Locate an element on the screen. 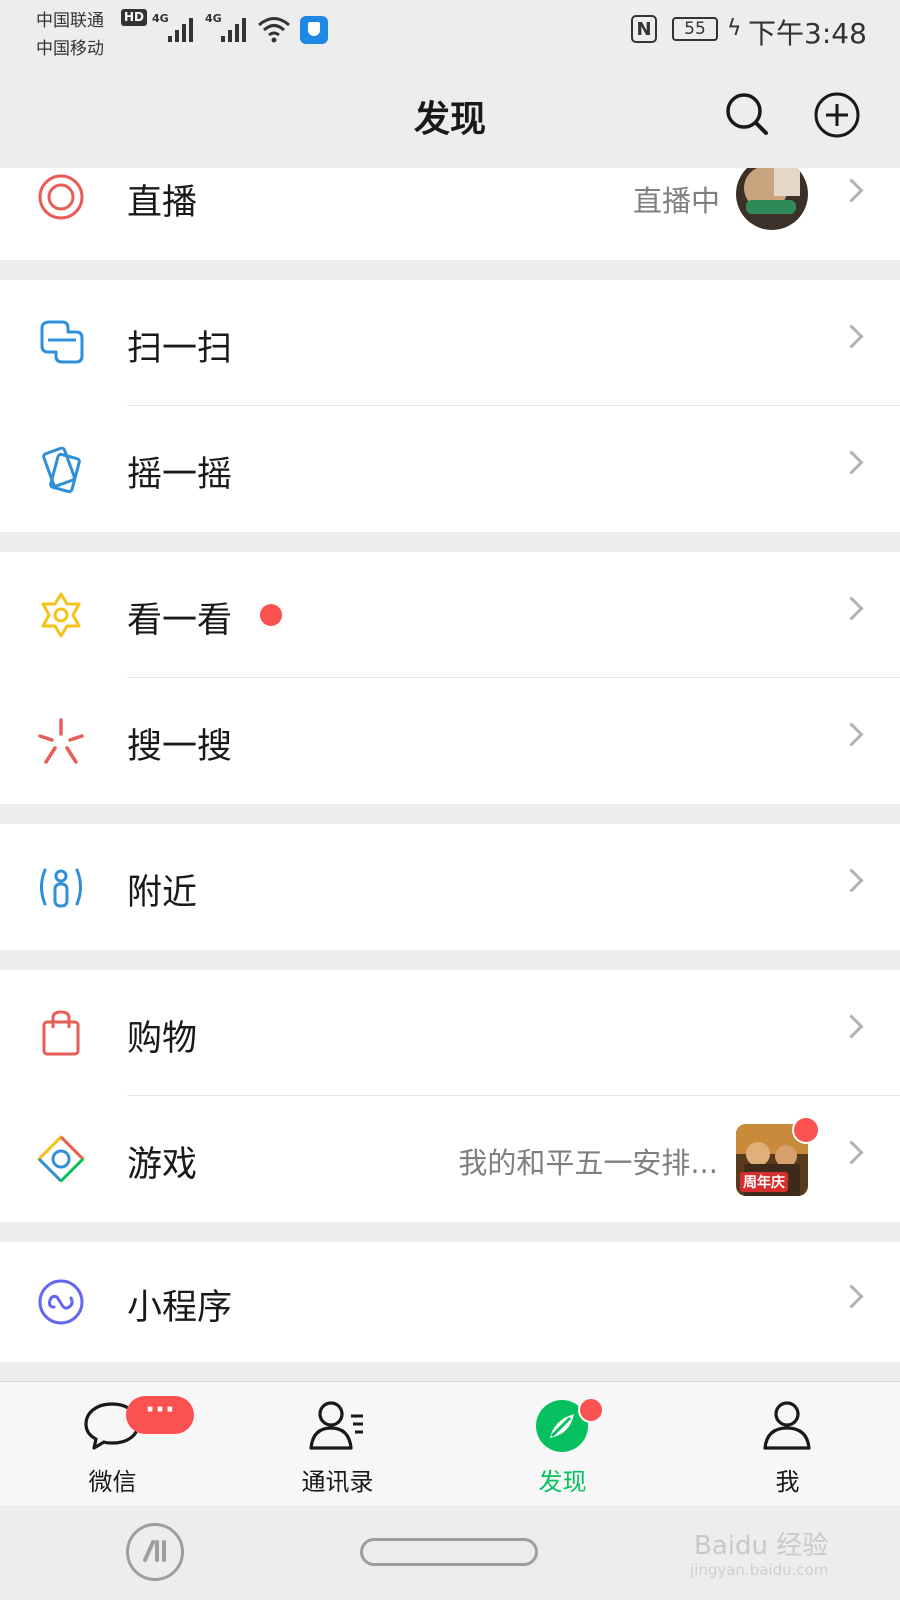 Image resolution: width=900 pixels, height=1600 pixels. bottom-tab-bar: ··· 微信 通讯录 发现 我 is located at coordinates (450, 1443).